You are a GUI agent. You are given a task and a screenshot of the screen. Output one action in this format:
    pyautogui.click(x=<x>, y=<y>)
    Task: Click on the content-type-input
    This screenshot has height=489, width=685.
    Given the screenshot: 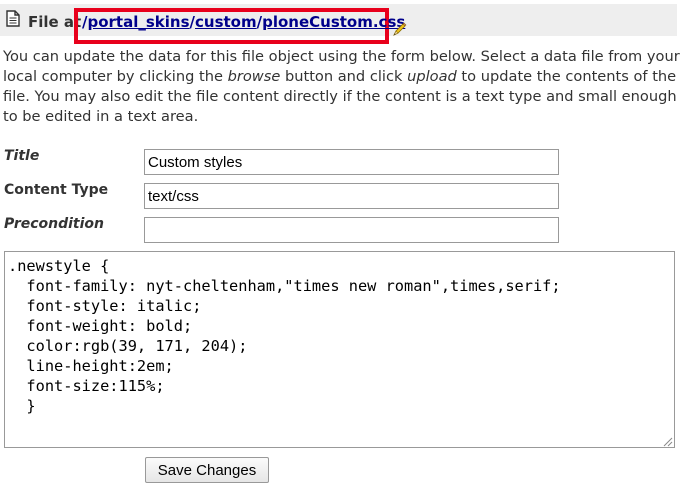 What is the action you would take?
    pyautogui.click(x=351, y=196)
    